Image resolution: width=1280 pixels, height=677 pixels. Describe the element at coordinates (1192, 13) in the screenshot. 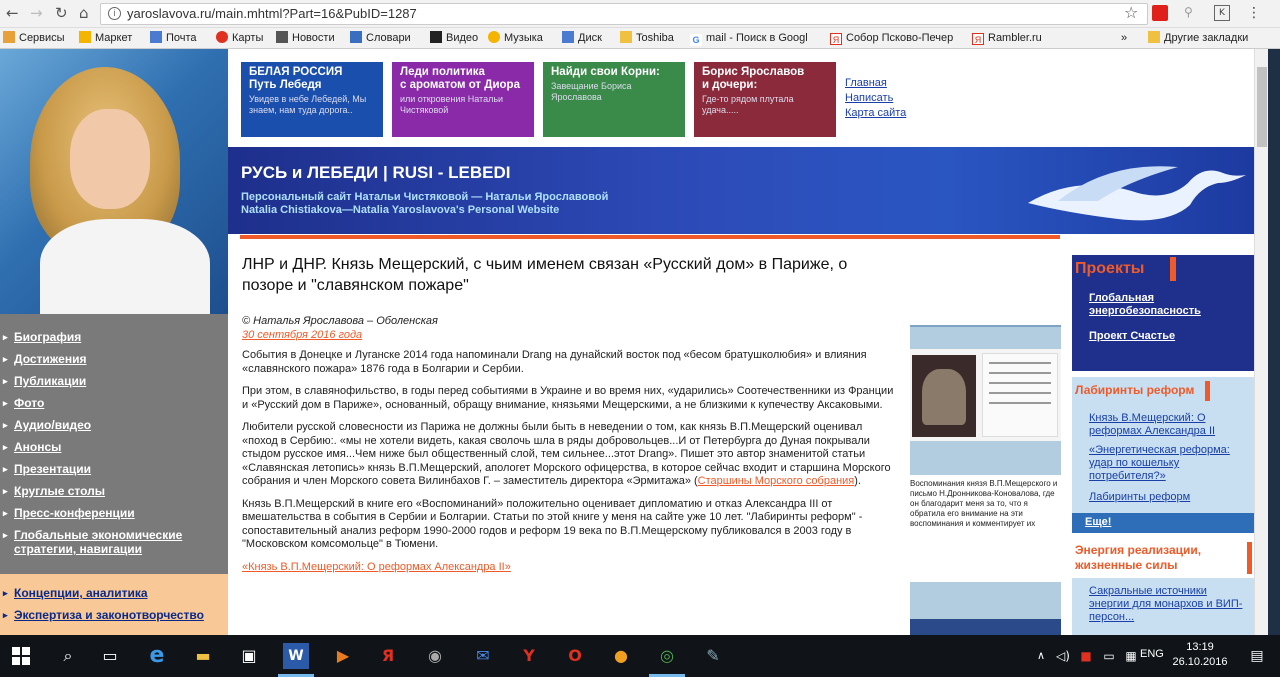

I see `extension-icon: ⚲` at that location.